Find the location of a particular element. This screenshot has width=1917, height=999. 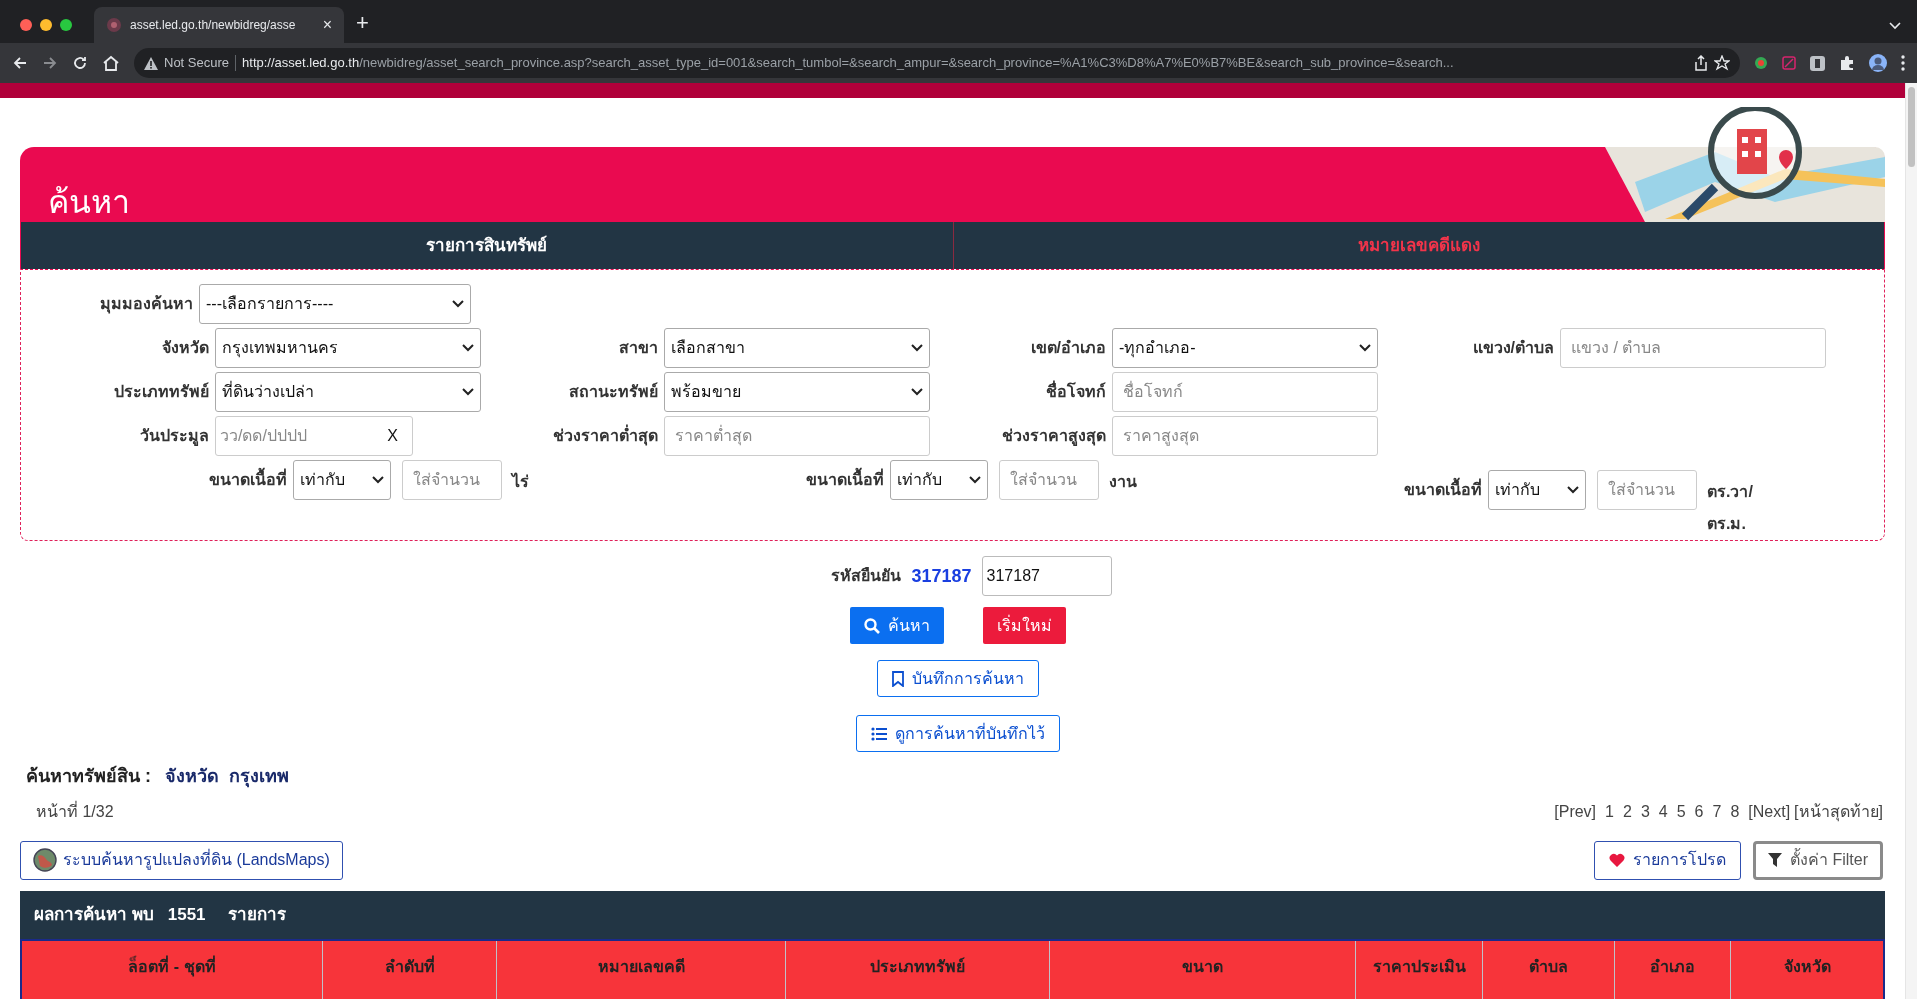

share-icon is located at coordinates (1701, 63).